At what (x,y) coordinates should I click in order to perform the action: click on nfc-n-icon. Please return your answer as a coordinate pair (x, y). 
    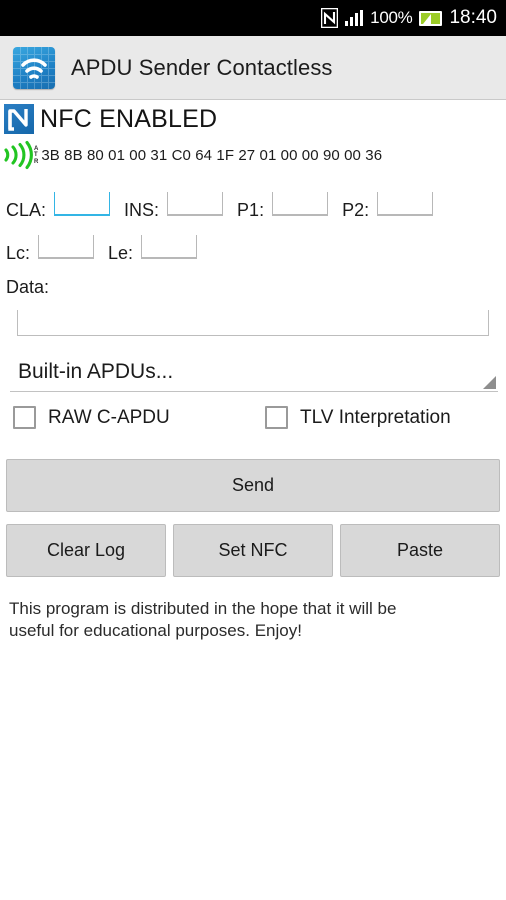
    Looking at the image, I should click on (329, 18).